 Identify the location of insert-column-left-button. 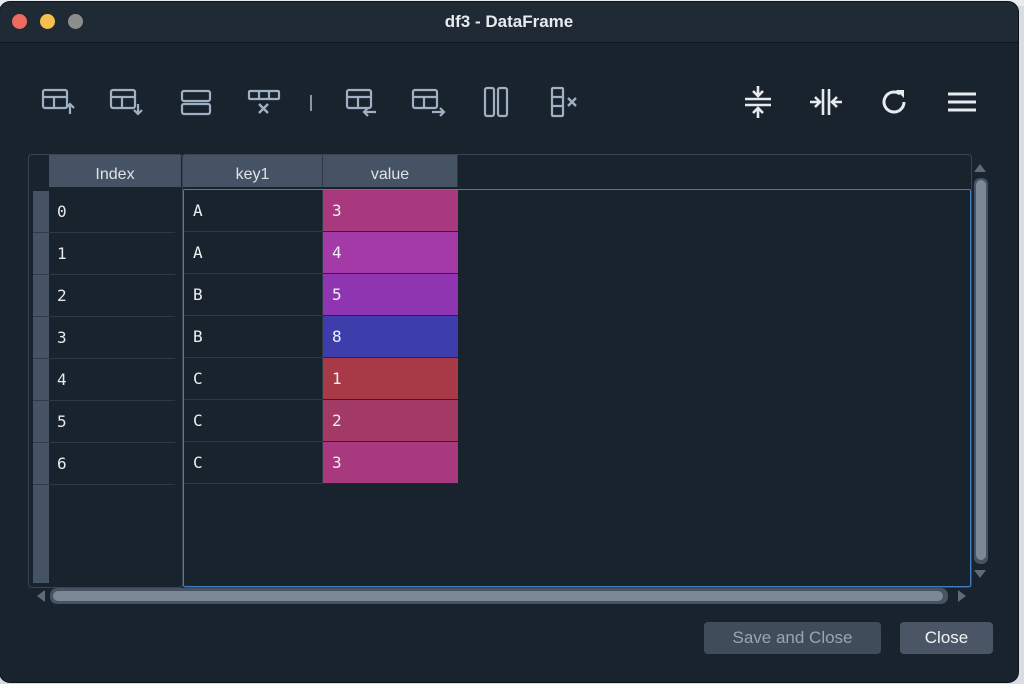
(360, 102).